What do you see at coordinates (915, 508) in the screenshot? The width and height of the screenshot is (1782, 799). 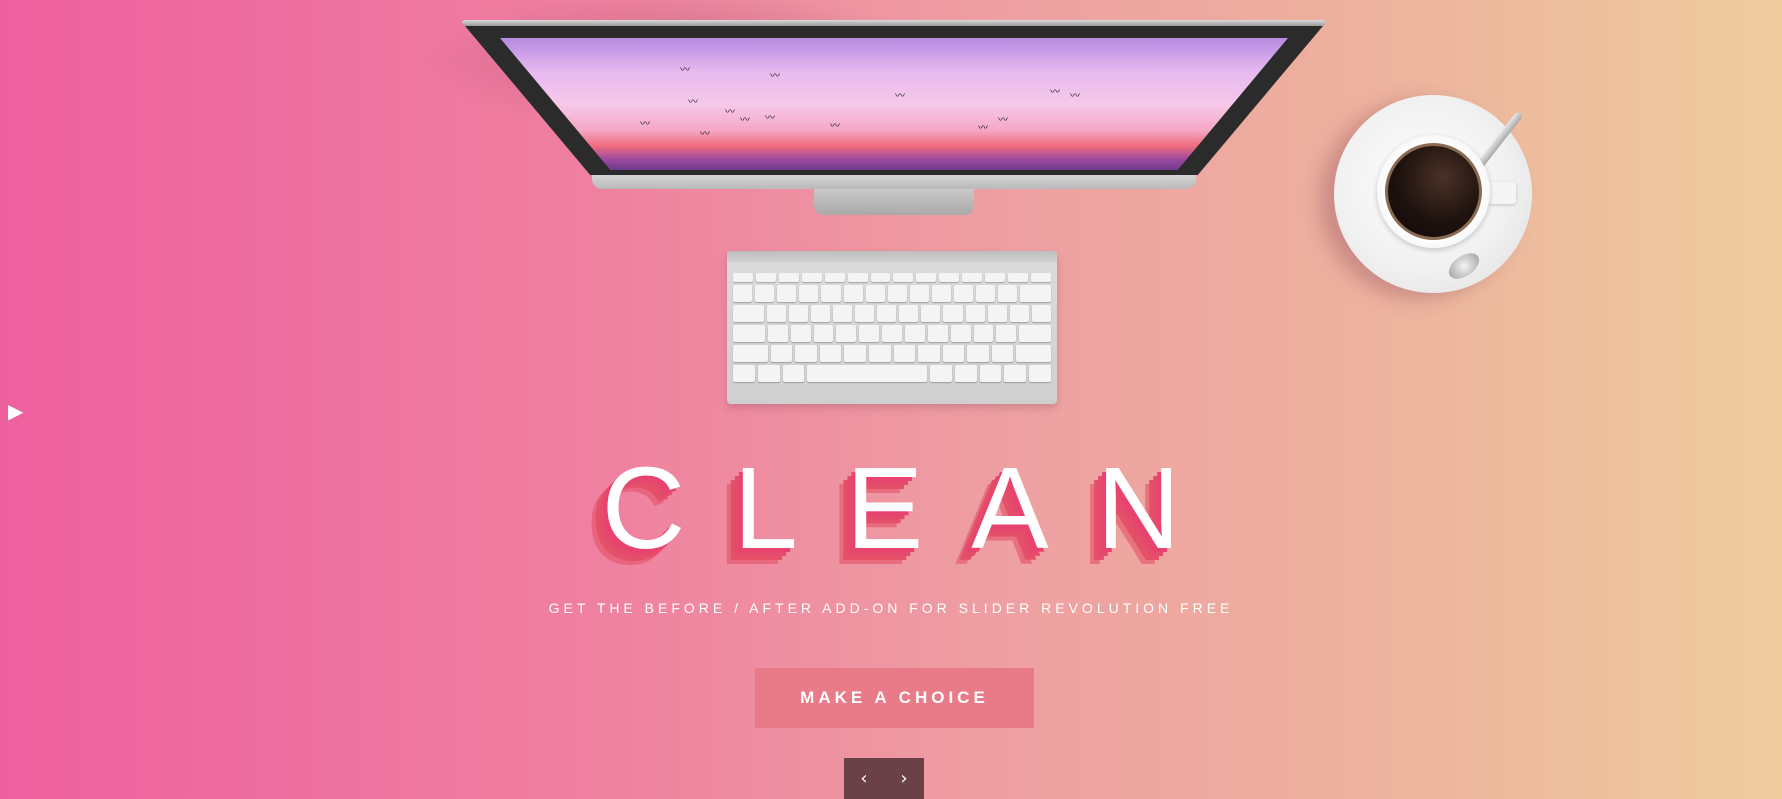 I see `hero-headline: CLEAN` at bounding box center [915, 508].